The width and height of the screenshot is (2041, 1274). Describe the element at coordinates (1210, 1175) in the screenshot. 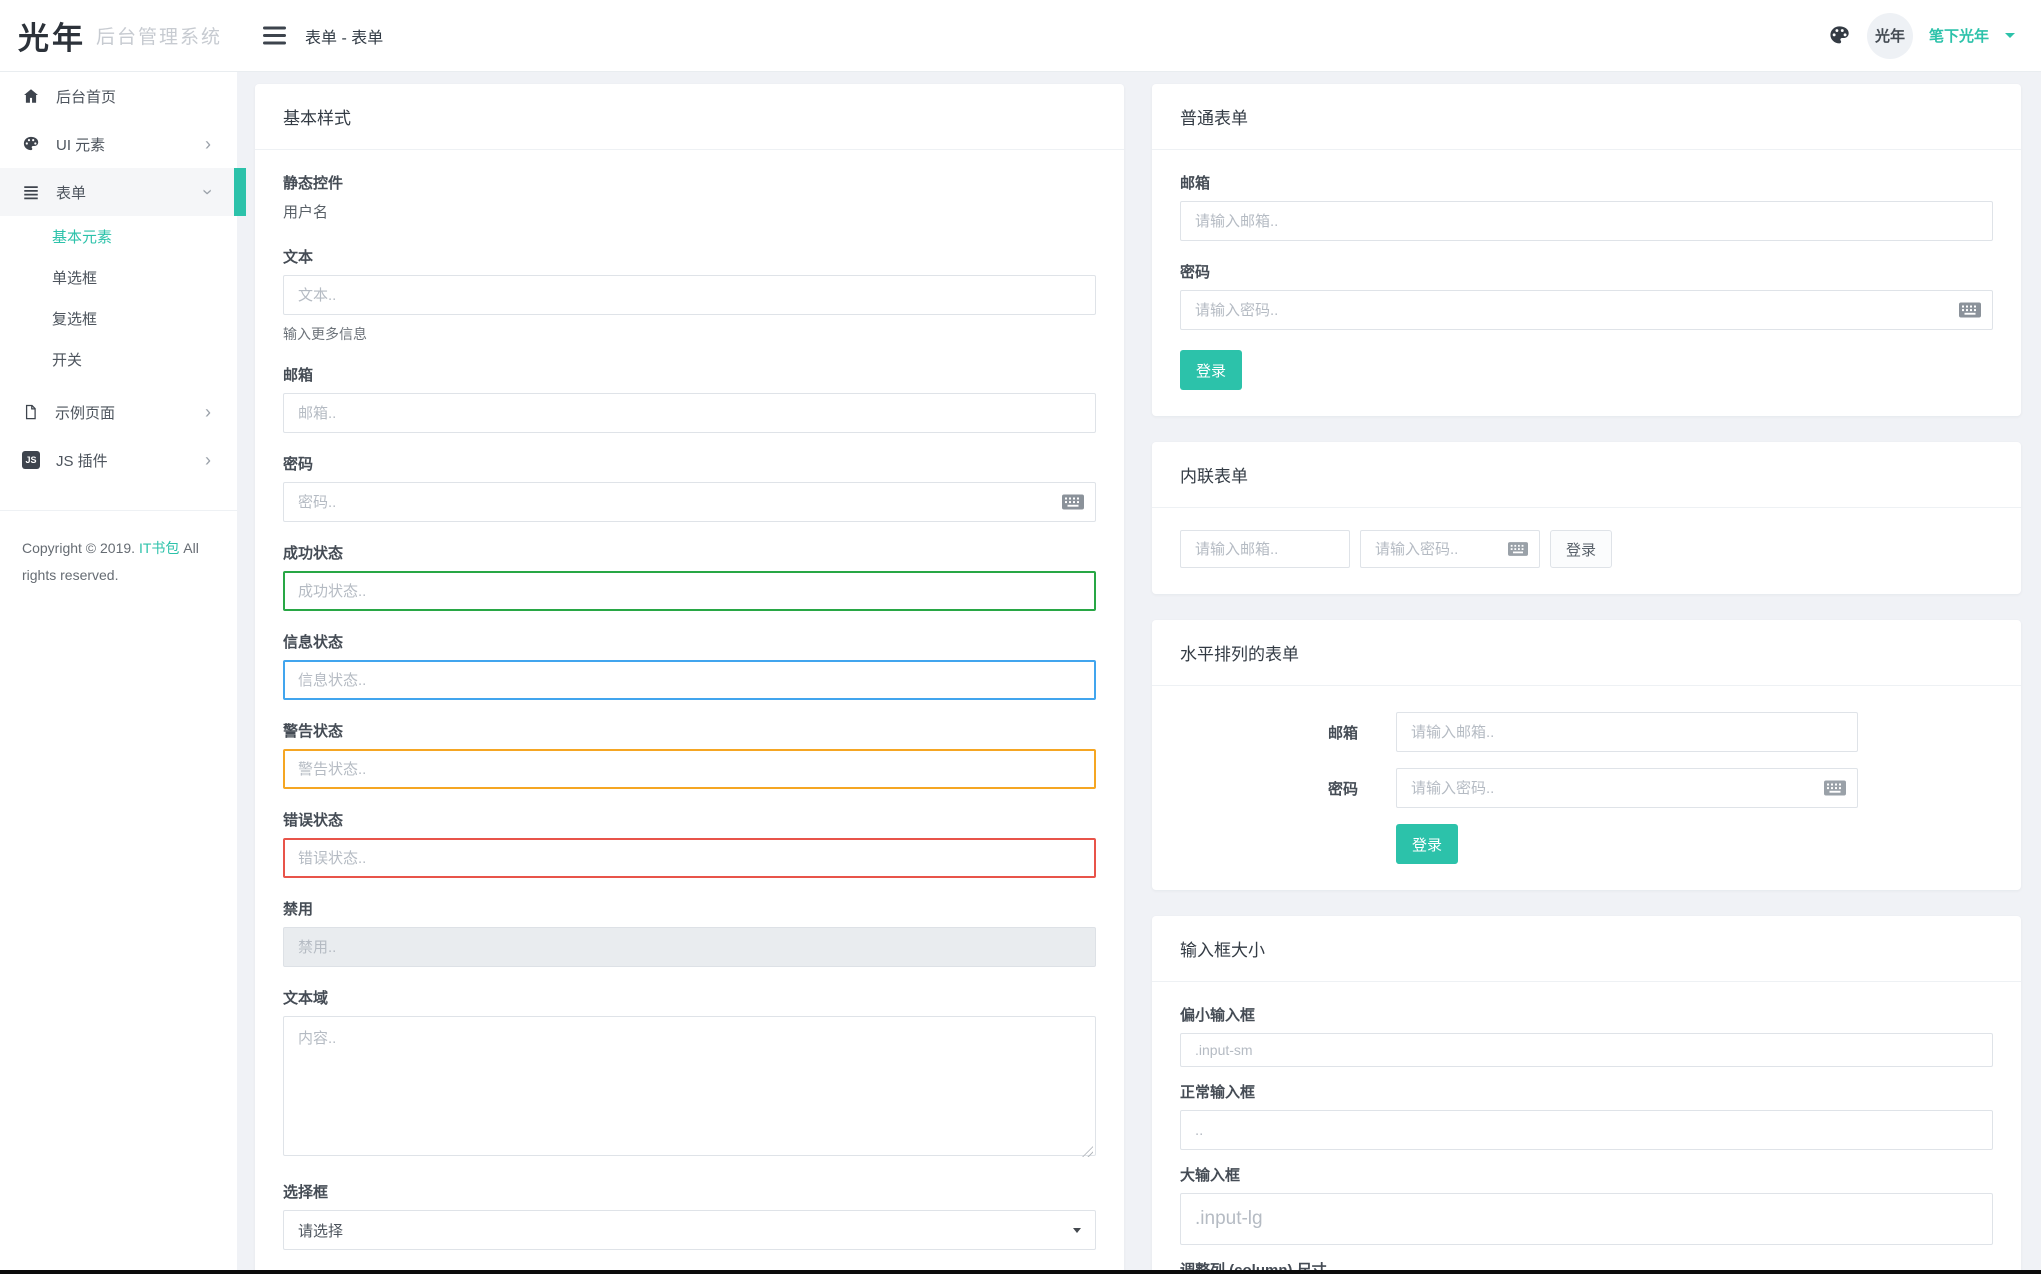

I see `large-input-label: 大输入框` at that location.